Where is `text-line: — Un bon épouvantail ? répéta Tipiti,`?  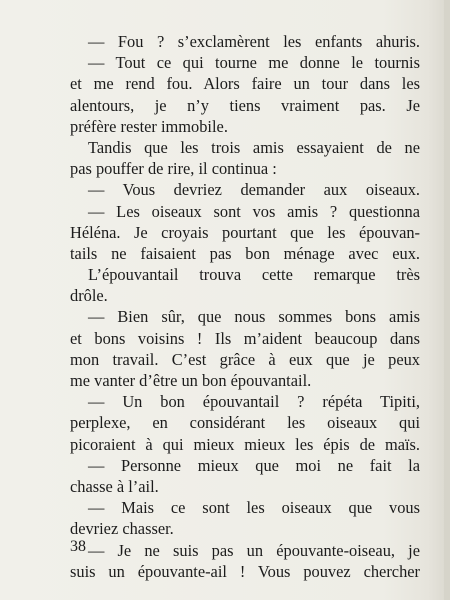
text-line: — Un bon épouvantail ? répéta Tipiti, is located at coordinates (254, 402).